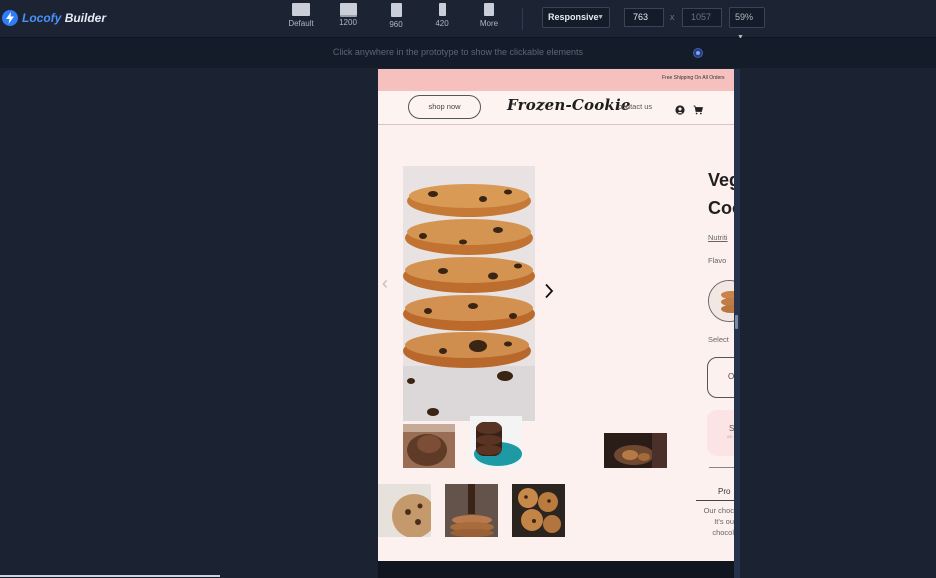 This screenshot has width=936, height=578. I want to click on bottom-edge-line, so click(110, 576).